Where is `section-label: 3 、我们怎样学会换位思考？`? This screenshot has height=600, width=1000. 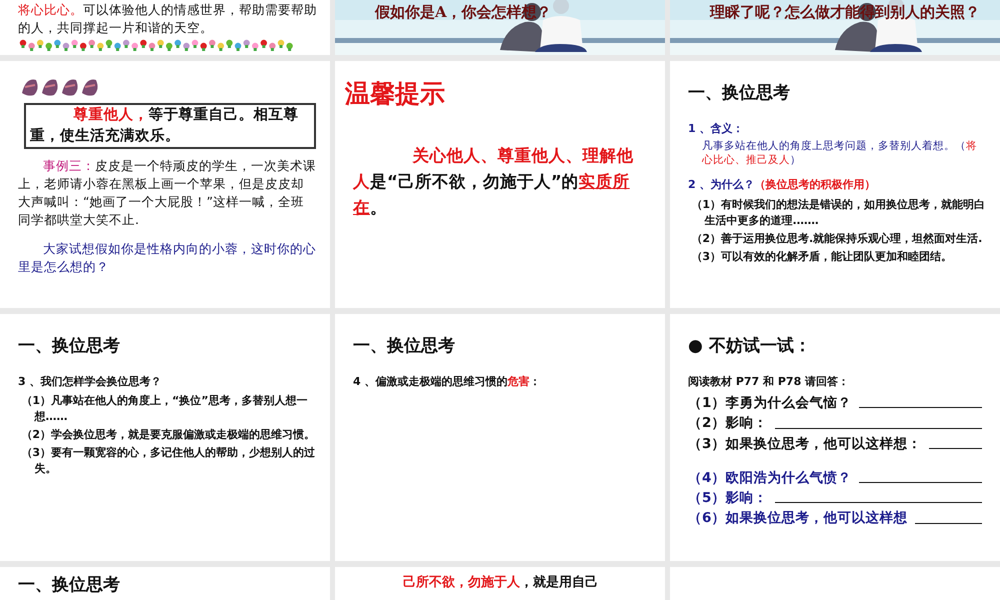 section-label: 3 、我们怎样学会换位思考？ is located at coordinates (90, 382).